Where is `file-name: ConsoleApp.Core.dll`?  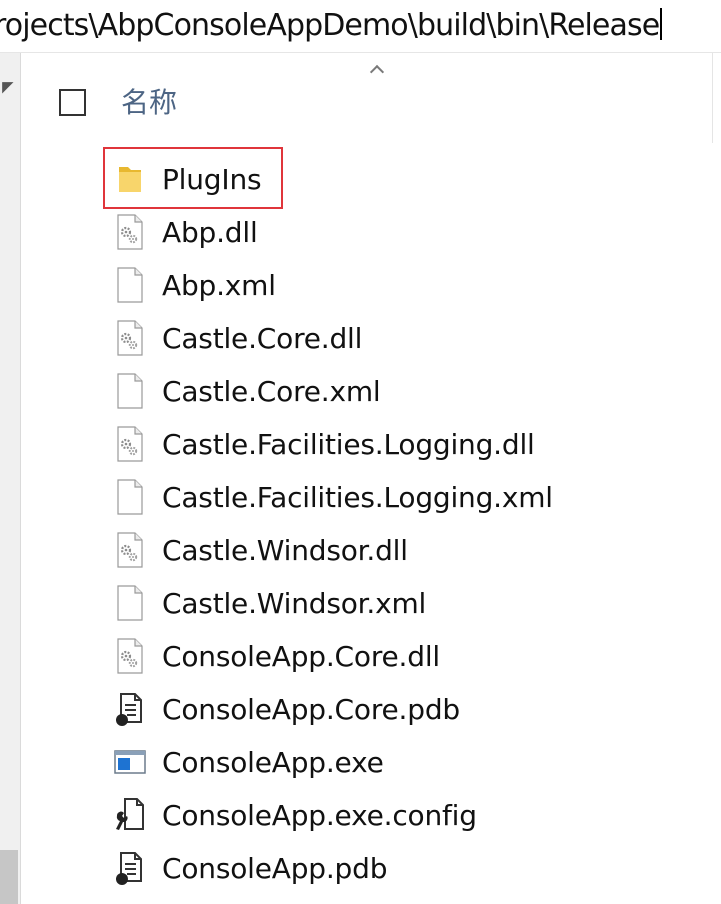 file-name: ConsoleApp.Core.dll is located at coordinates (301, 657).